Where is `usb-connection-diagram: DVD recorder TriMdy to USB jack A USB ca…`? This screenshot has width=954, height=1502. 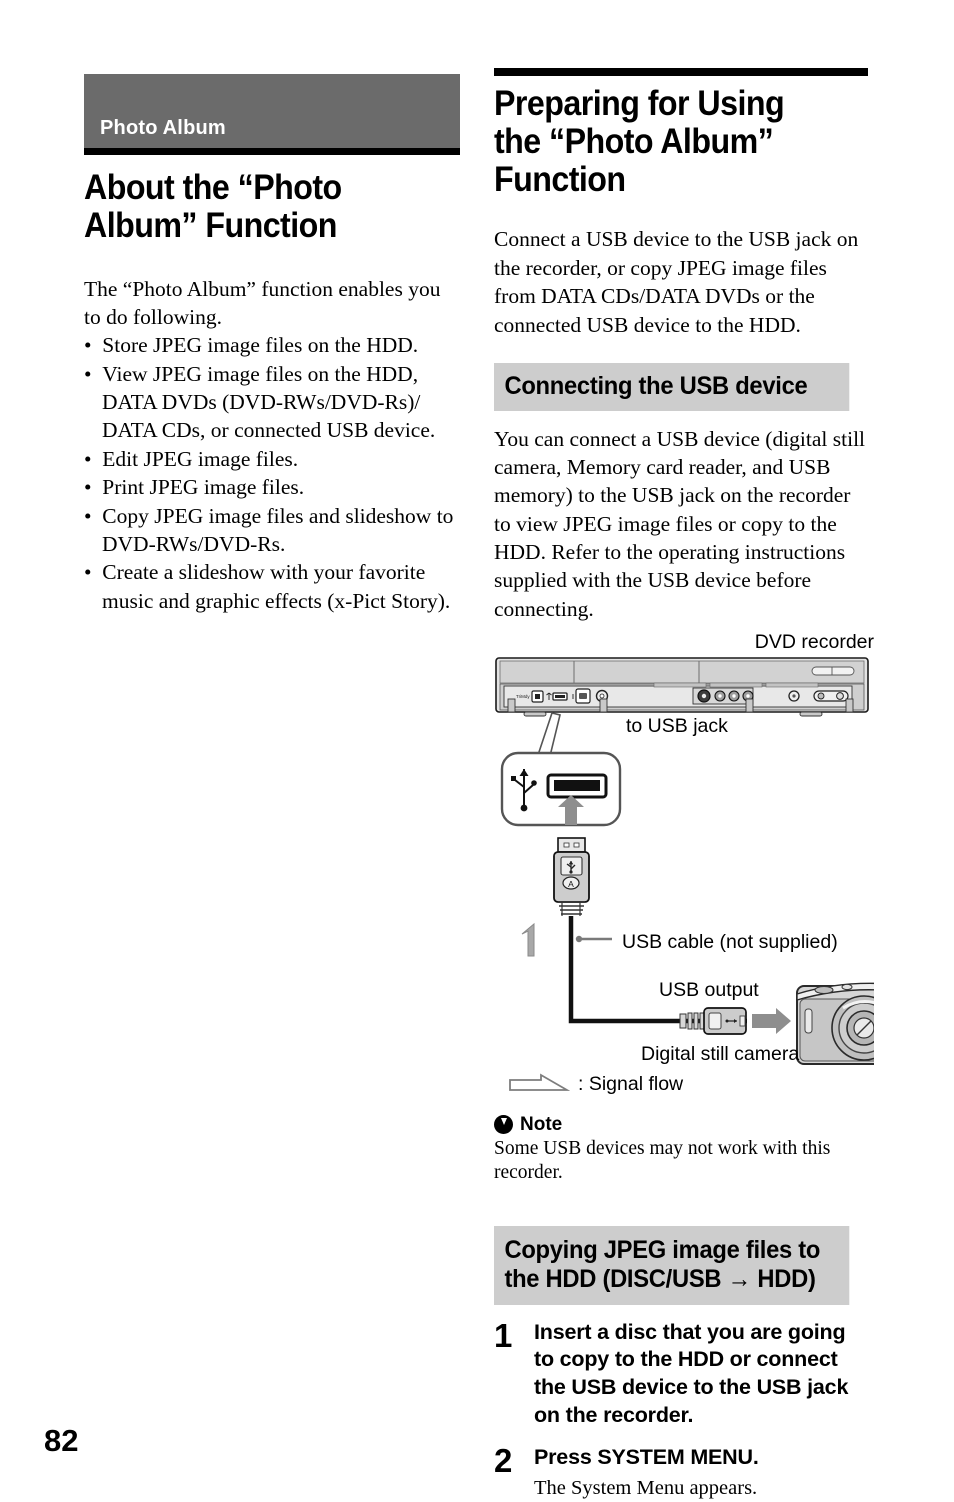
usb-connection-diagram: DVD recorder TriMdy to USB jack A USB ca… is located at coordinates (684, 847).